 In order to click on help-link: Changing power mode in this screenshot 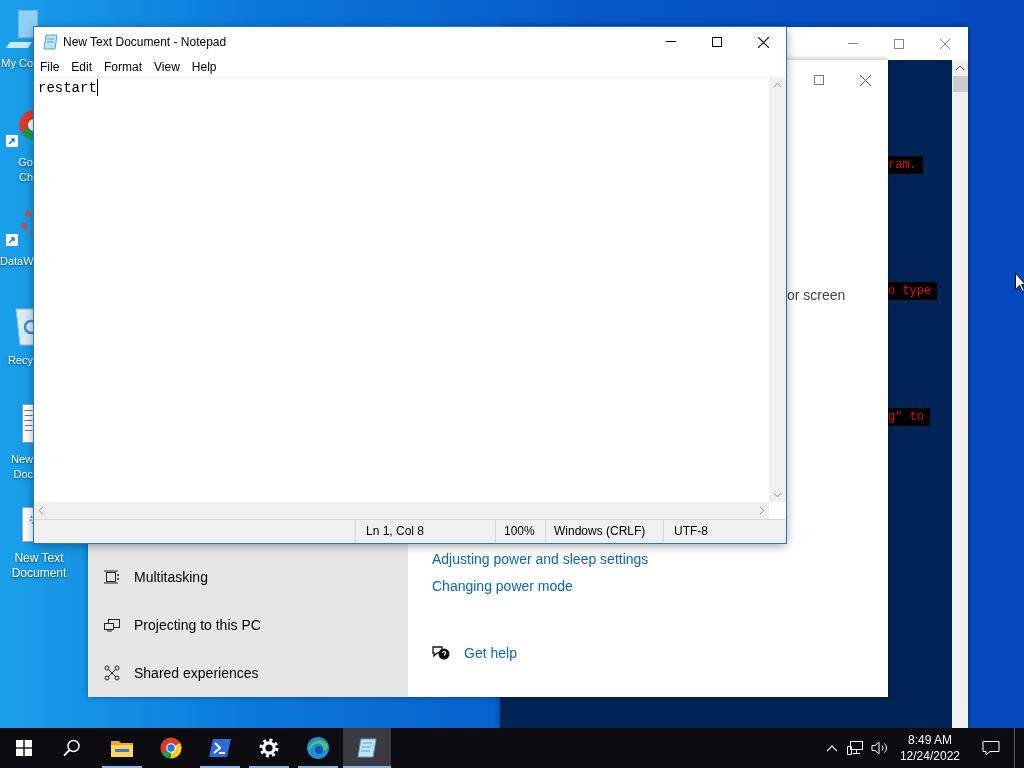, I will do `click(502, 586)`.